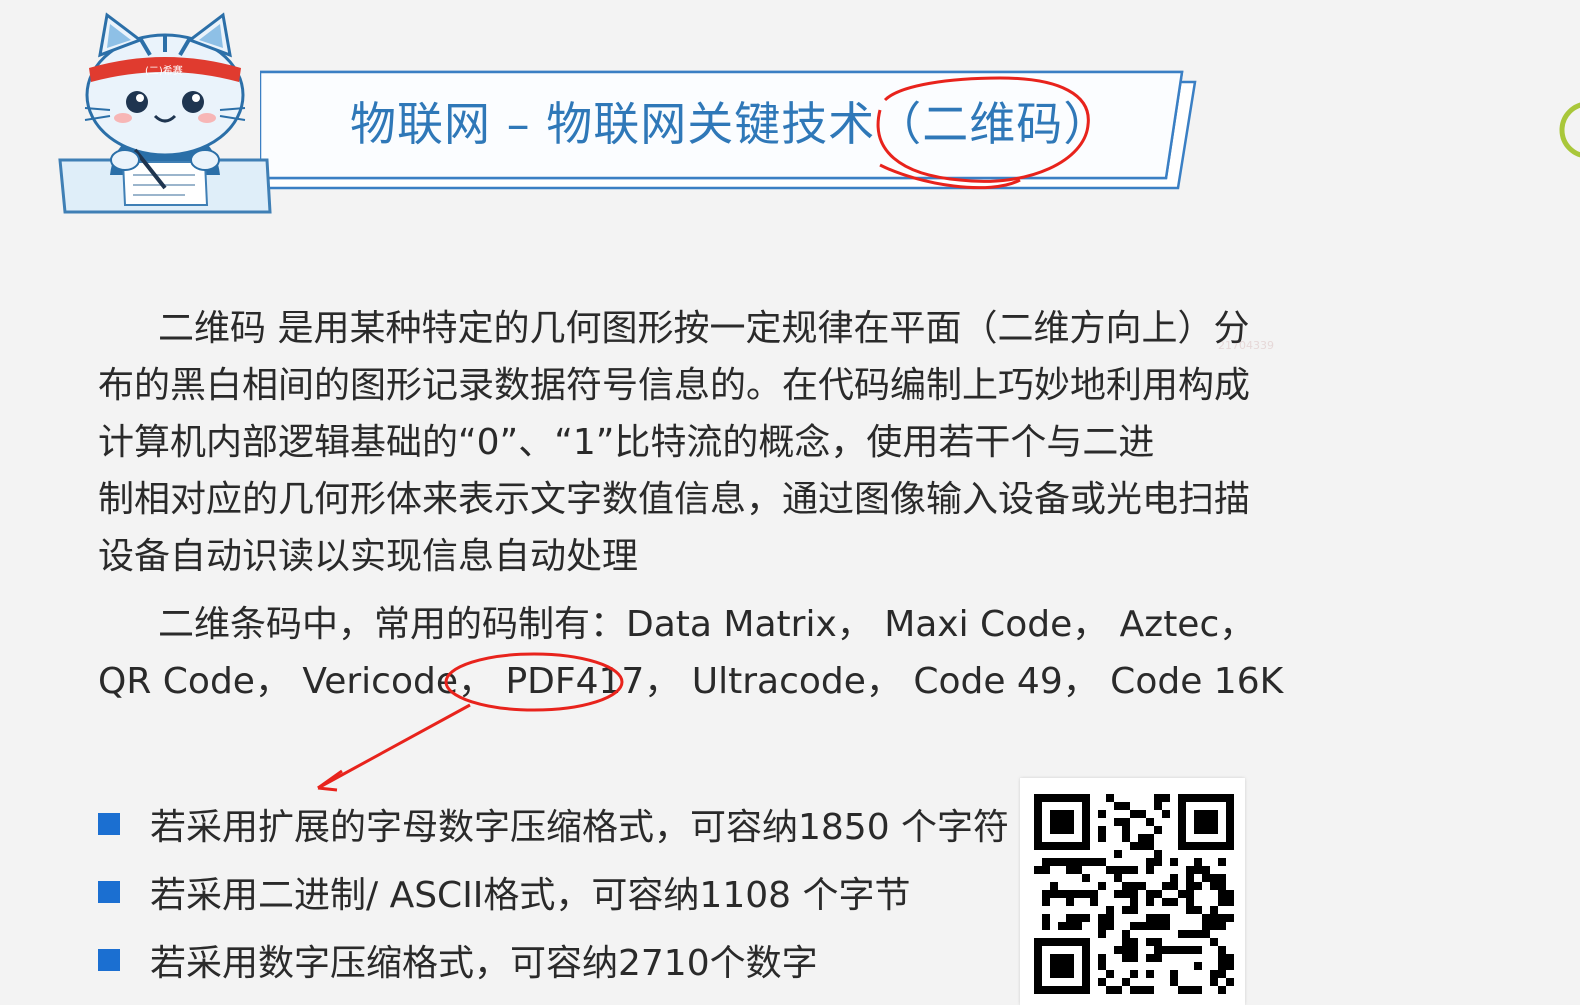 The width and height of the screenshot is (1580, 1005). Describe the element at coordinates (165, 115) in the screenshot. I see `cat-mascot-icon: (二)希赛` at that location.